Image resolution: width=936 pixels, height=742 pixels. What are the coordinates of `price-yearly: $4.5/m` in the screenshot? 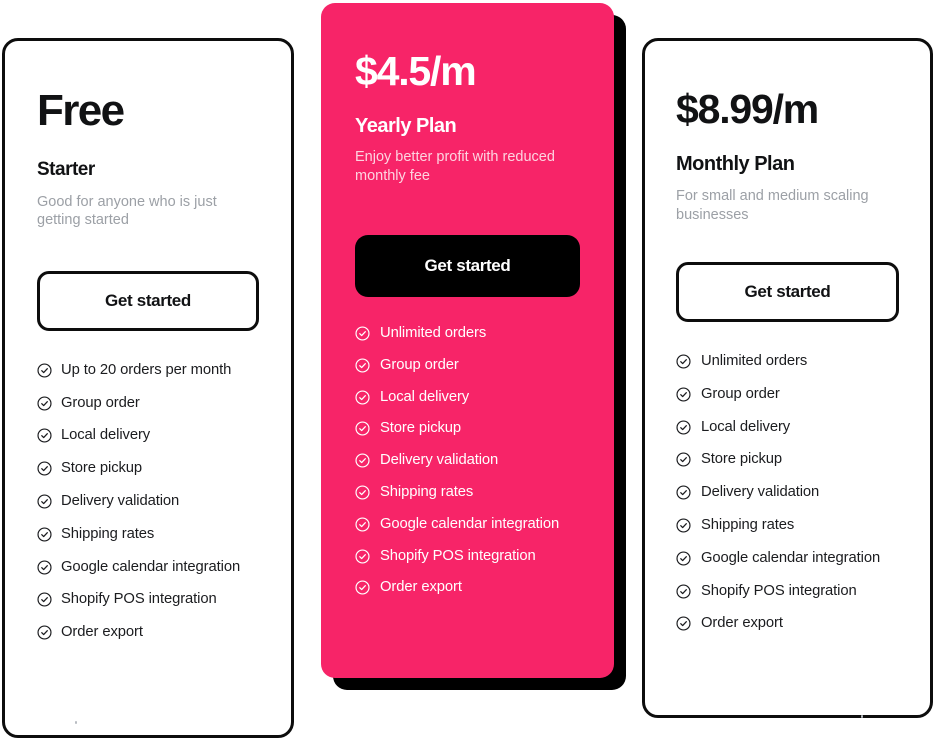 It's located at (416, 71).